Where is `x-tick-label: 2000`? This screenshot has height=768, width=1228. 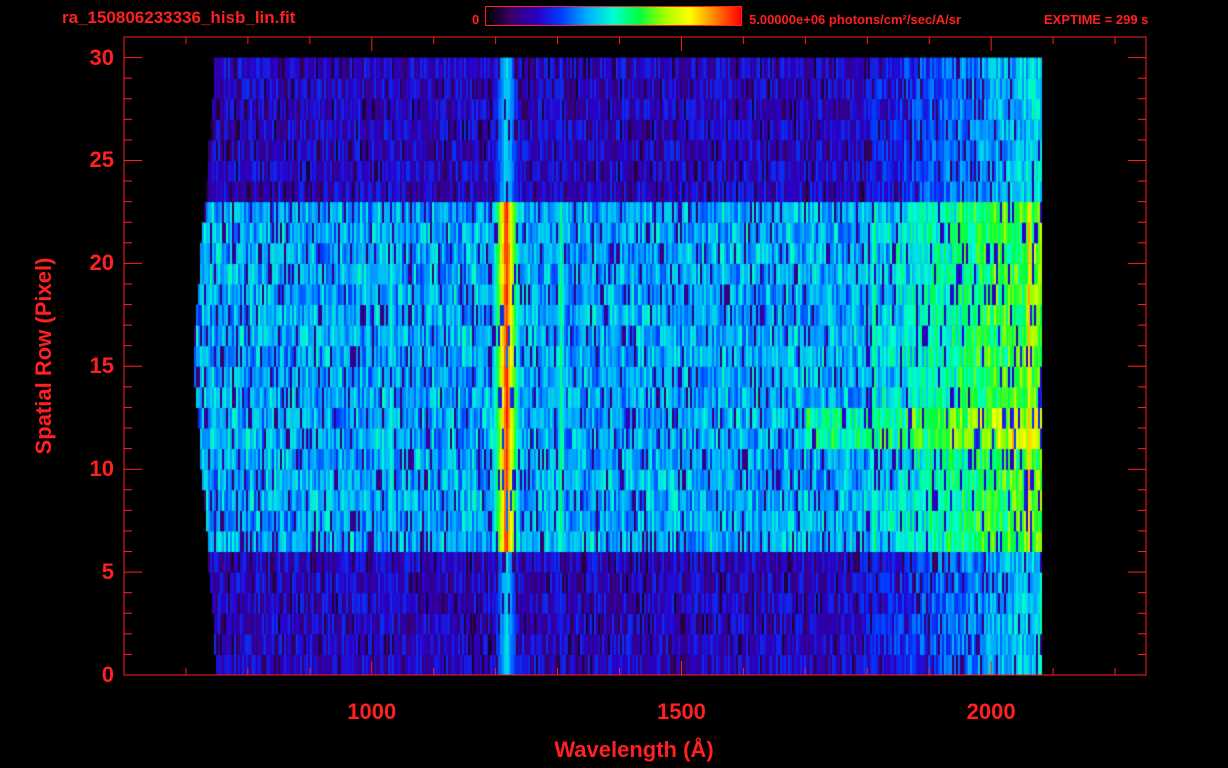
x-tick-label: 2000 is located at coordinates (991, 711).